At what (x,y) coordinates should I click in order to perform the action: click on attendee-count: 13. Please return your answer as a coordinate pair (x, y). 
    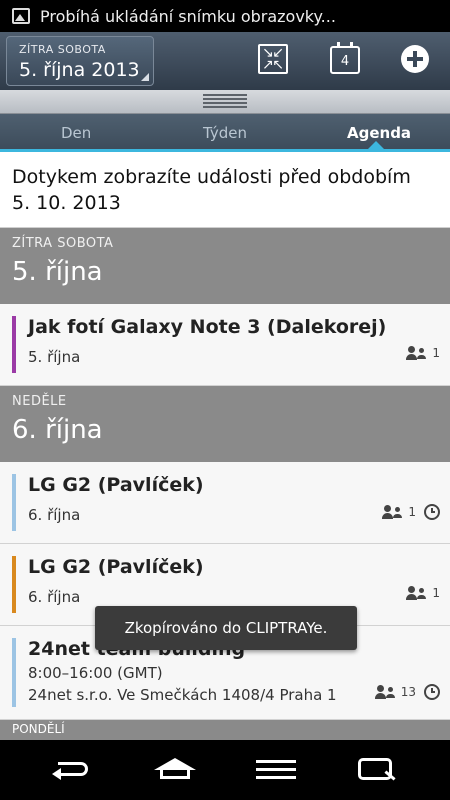
    Looking at the image, I should click on (408, 692).